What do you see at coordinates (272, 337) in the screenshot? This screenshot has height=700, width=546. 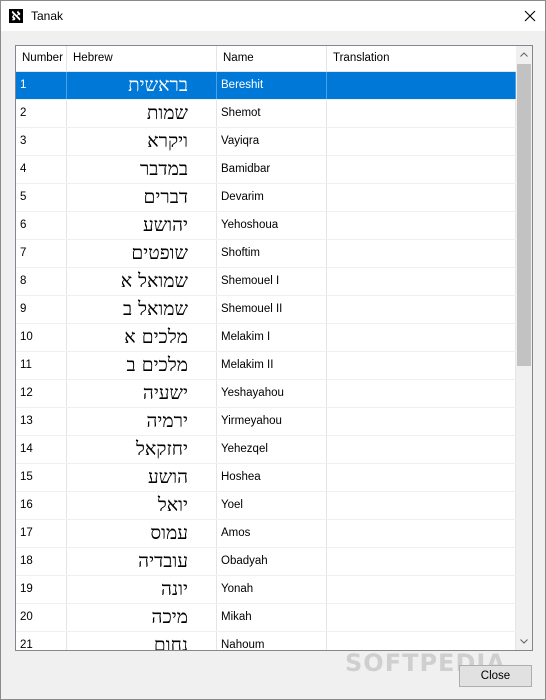 I see `cell-name: Melakim I` at bounding box center [272, 337].